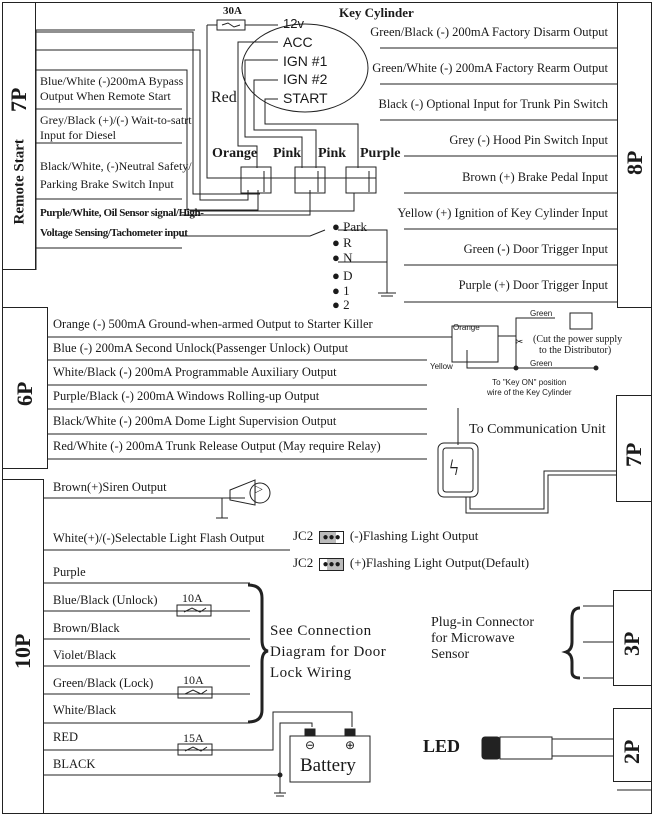 The image size is (656, 818). Describe the element at coordinates (224, 97) in the screenshot. I see `red-wire-label: Red` at that location.